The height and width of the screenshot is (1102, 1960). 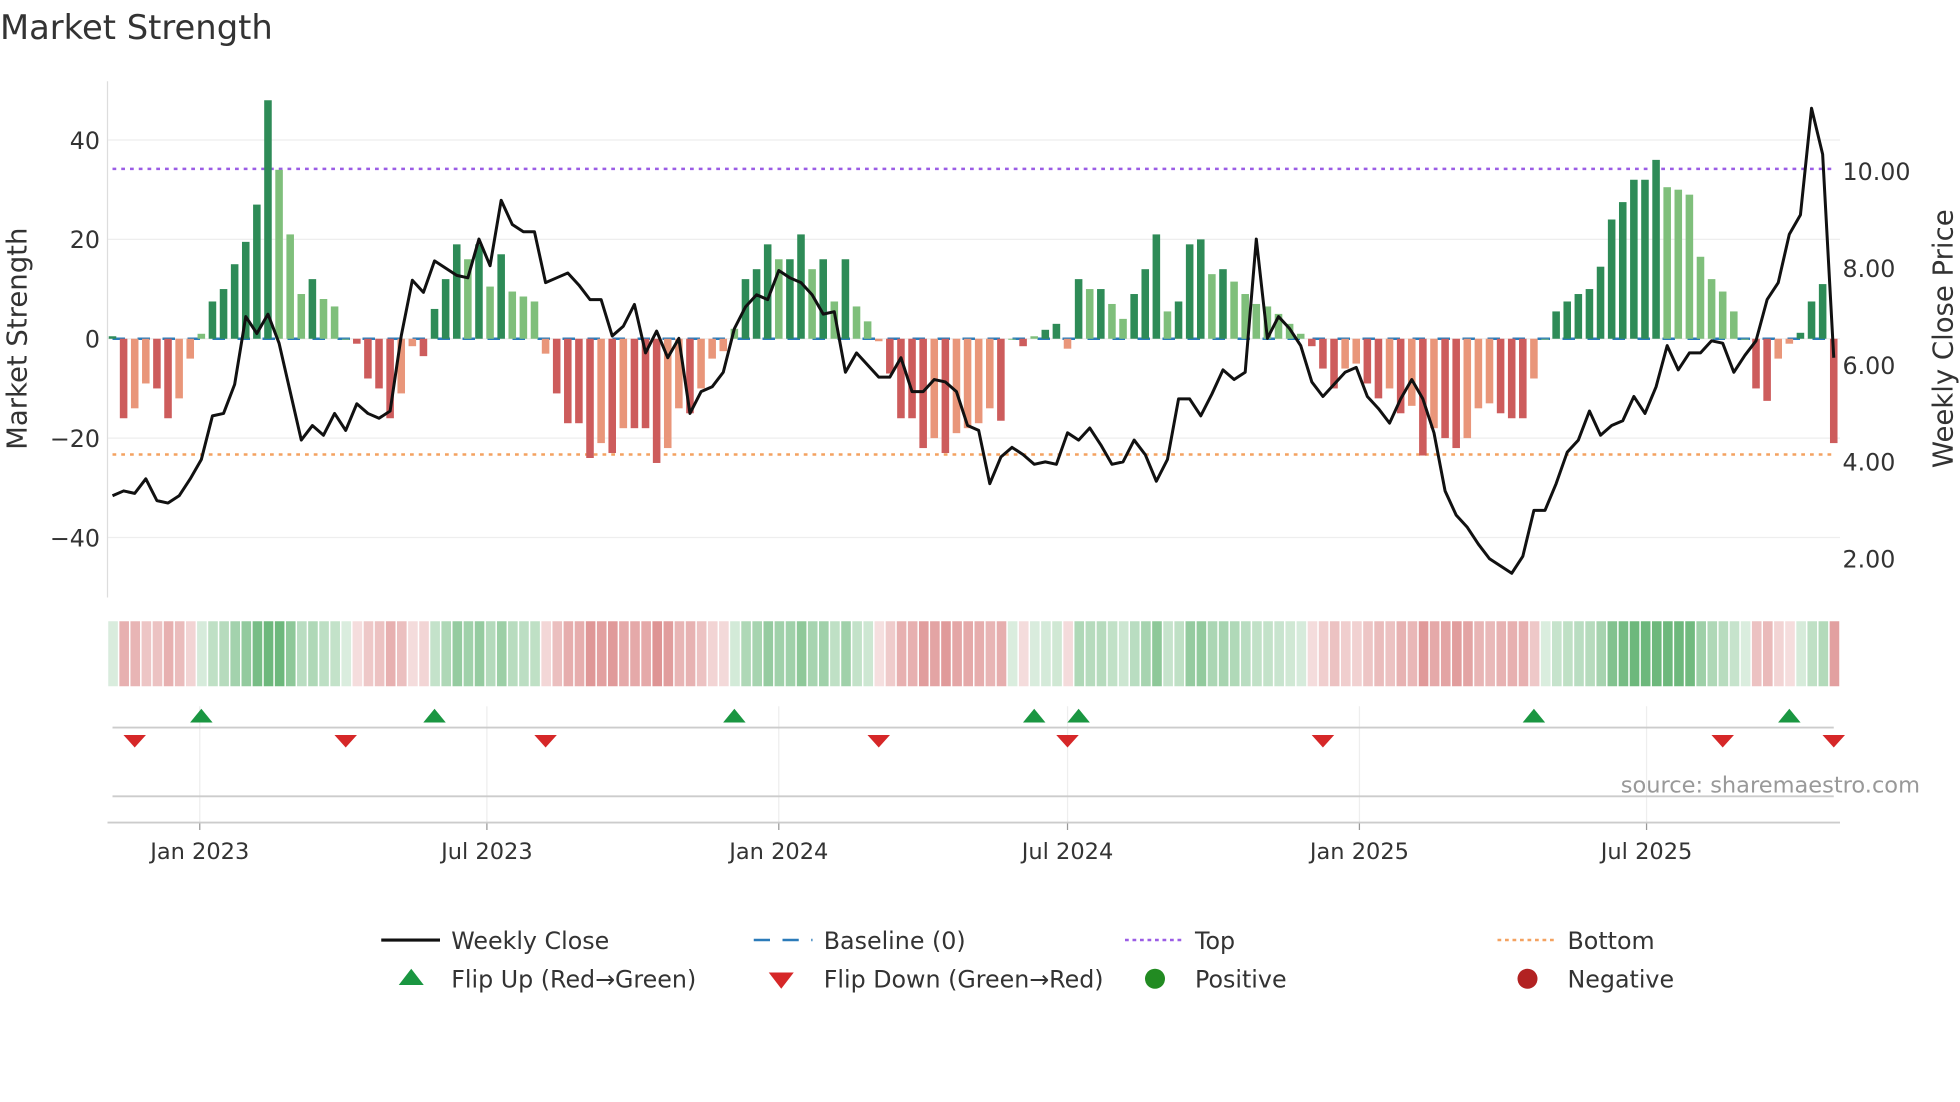 I want to click on legend-item: Flip Up (Red→Green), so click(x=547, y=980).